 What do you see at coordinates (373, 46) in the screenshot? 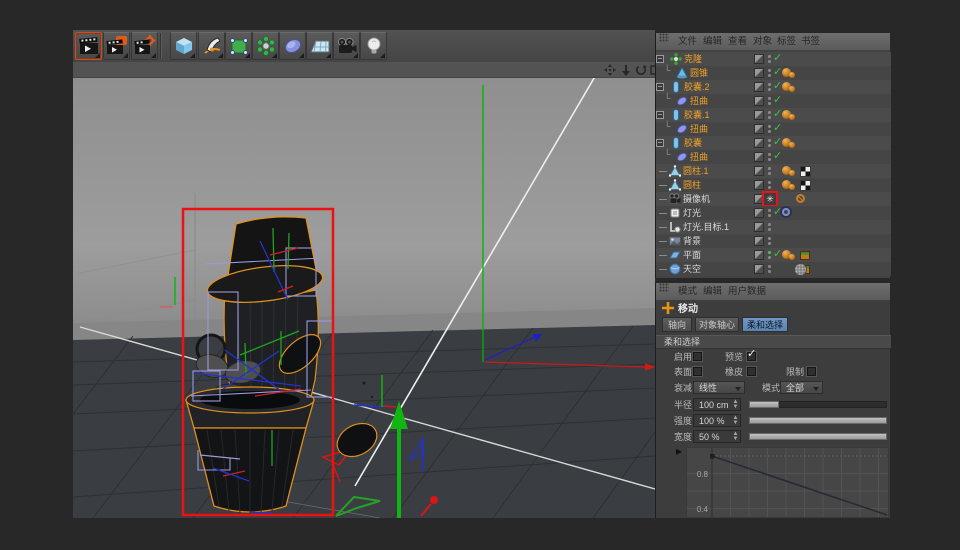
I see `light-object-button` at bounding box center [373, 46].